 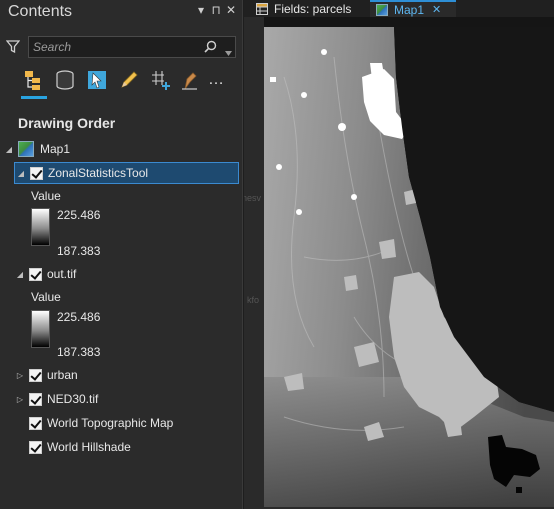 I want to click on tab-map1: Map1 ✕, so click(x=413, y=8).